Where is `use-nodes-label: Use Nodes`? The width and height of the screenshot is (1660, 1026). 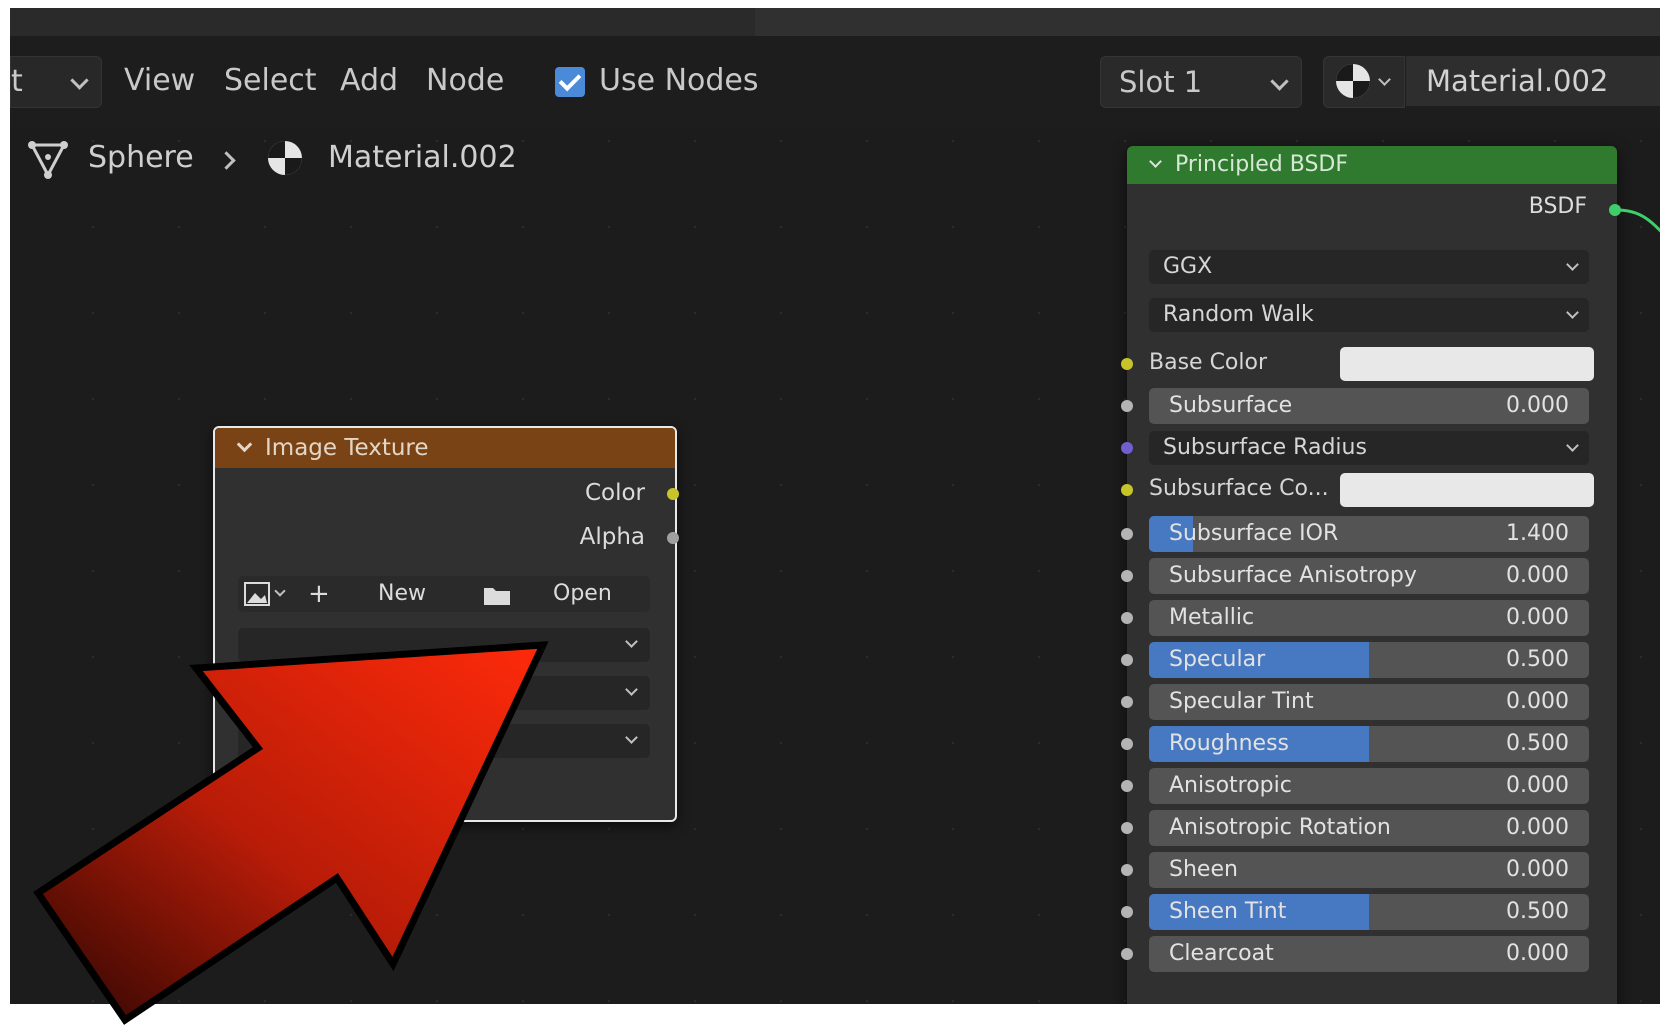
use-nodes-label: Use Nodes is located at coordinates (679, 80).